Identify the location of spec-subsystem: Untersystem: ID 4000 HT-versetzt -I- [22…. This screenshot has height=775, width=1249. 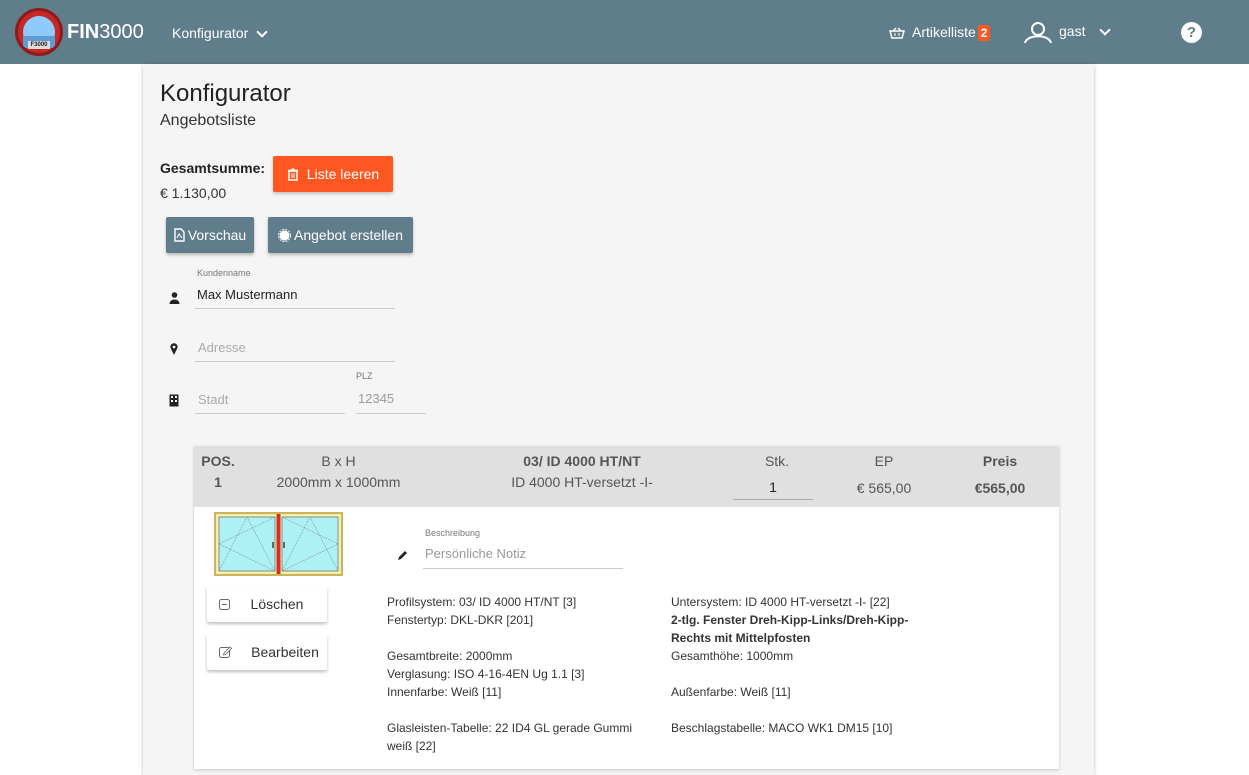
(780, 602).